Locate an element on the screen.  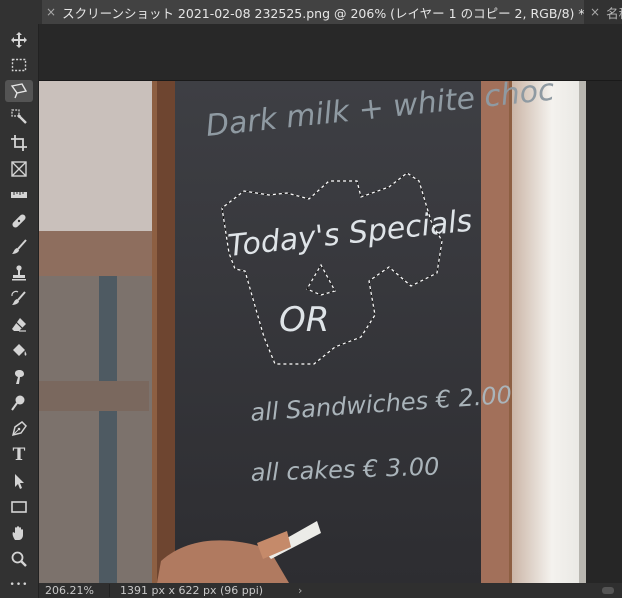
quick-selection-tool is located at coordinates (19, 117).